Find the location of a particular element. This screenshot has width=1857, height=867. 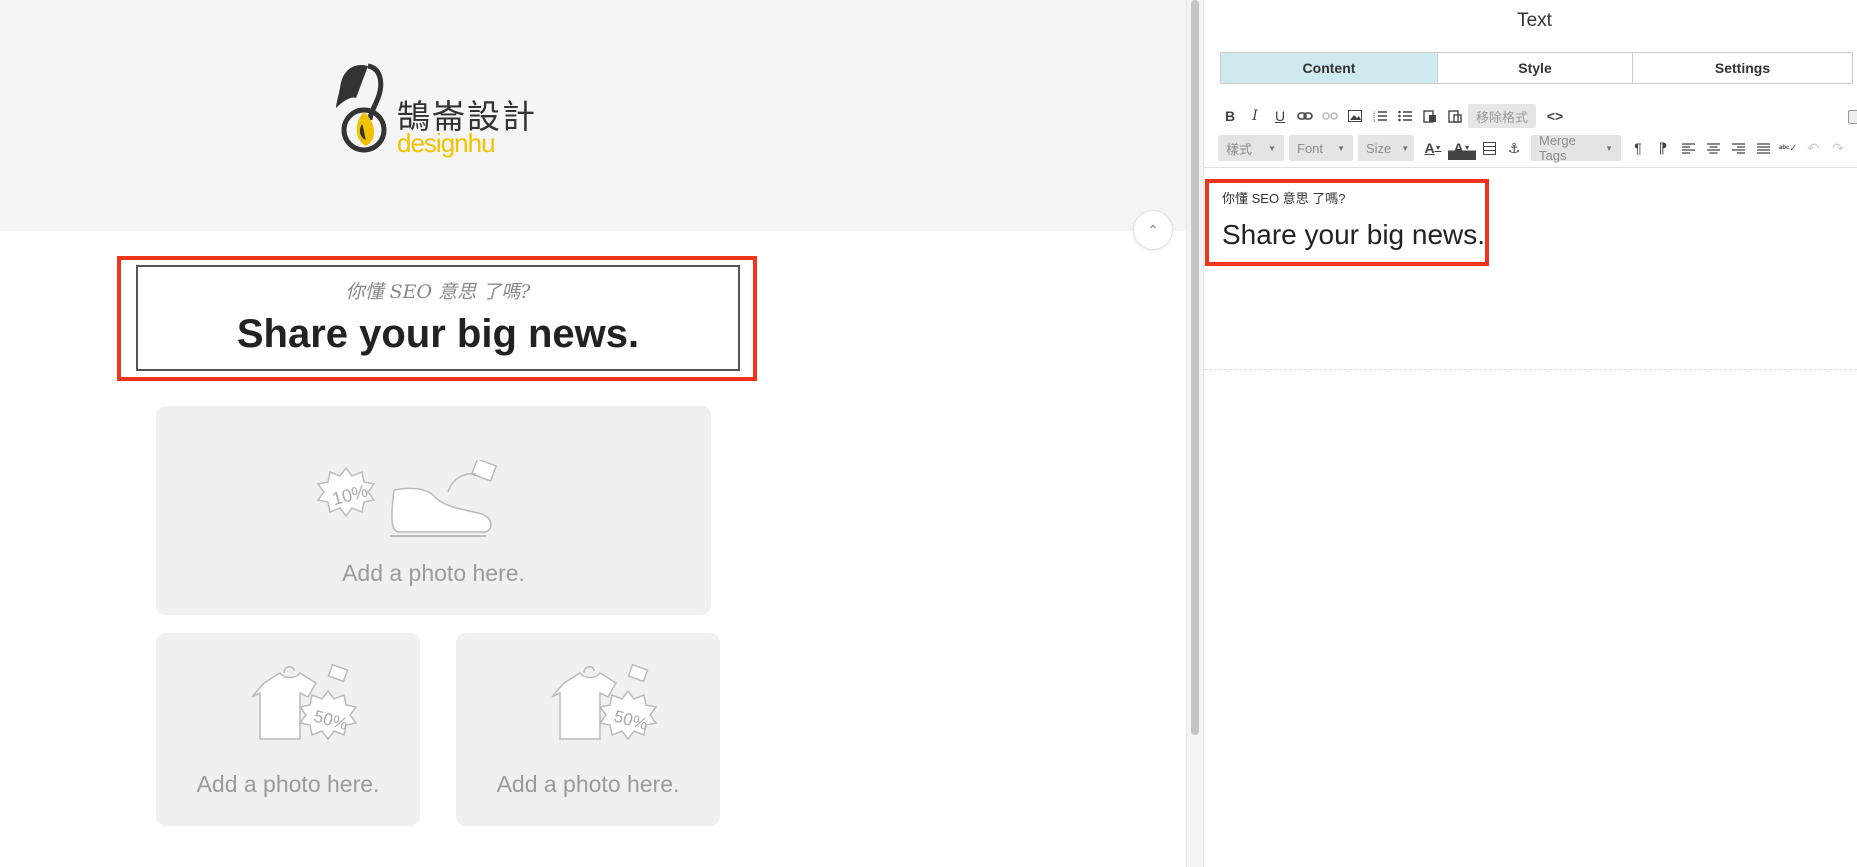

toolbar-row-1: B I U 123 移除格式 <> is located at coordinates (1393, 116).